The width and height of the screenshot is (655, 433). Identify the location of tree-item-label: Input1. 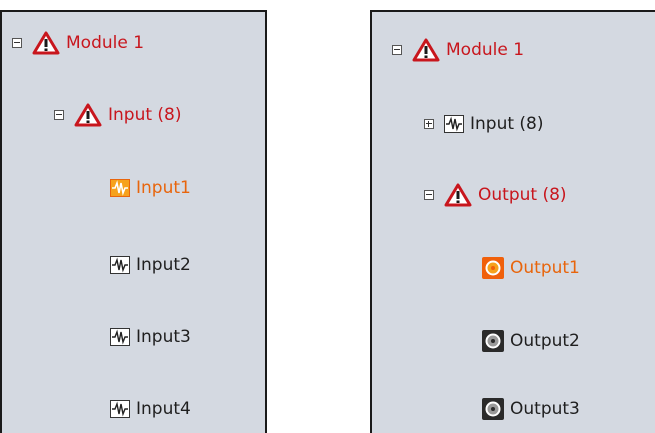
(163, 188).